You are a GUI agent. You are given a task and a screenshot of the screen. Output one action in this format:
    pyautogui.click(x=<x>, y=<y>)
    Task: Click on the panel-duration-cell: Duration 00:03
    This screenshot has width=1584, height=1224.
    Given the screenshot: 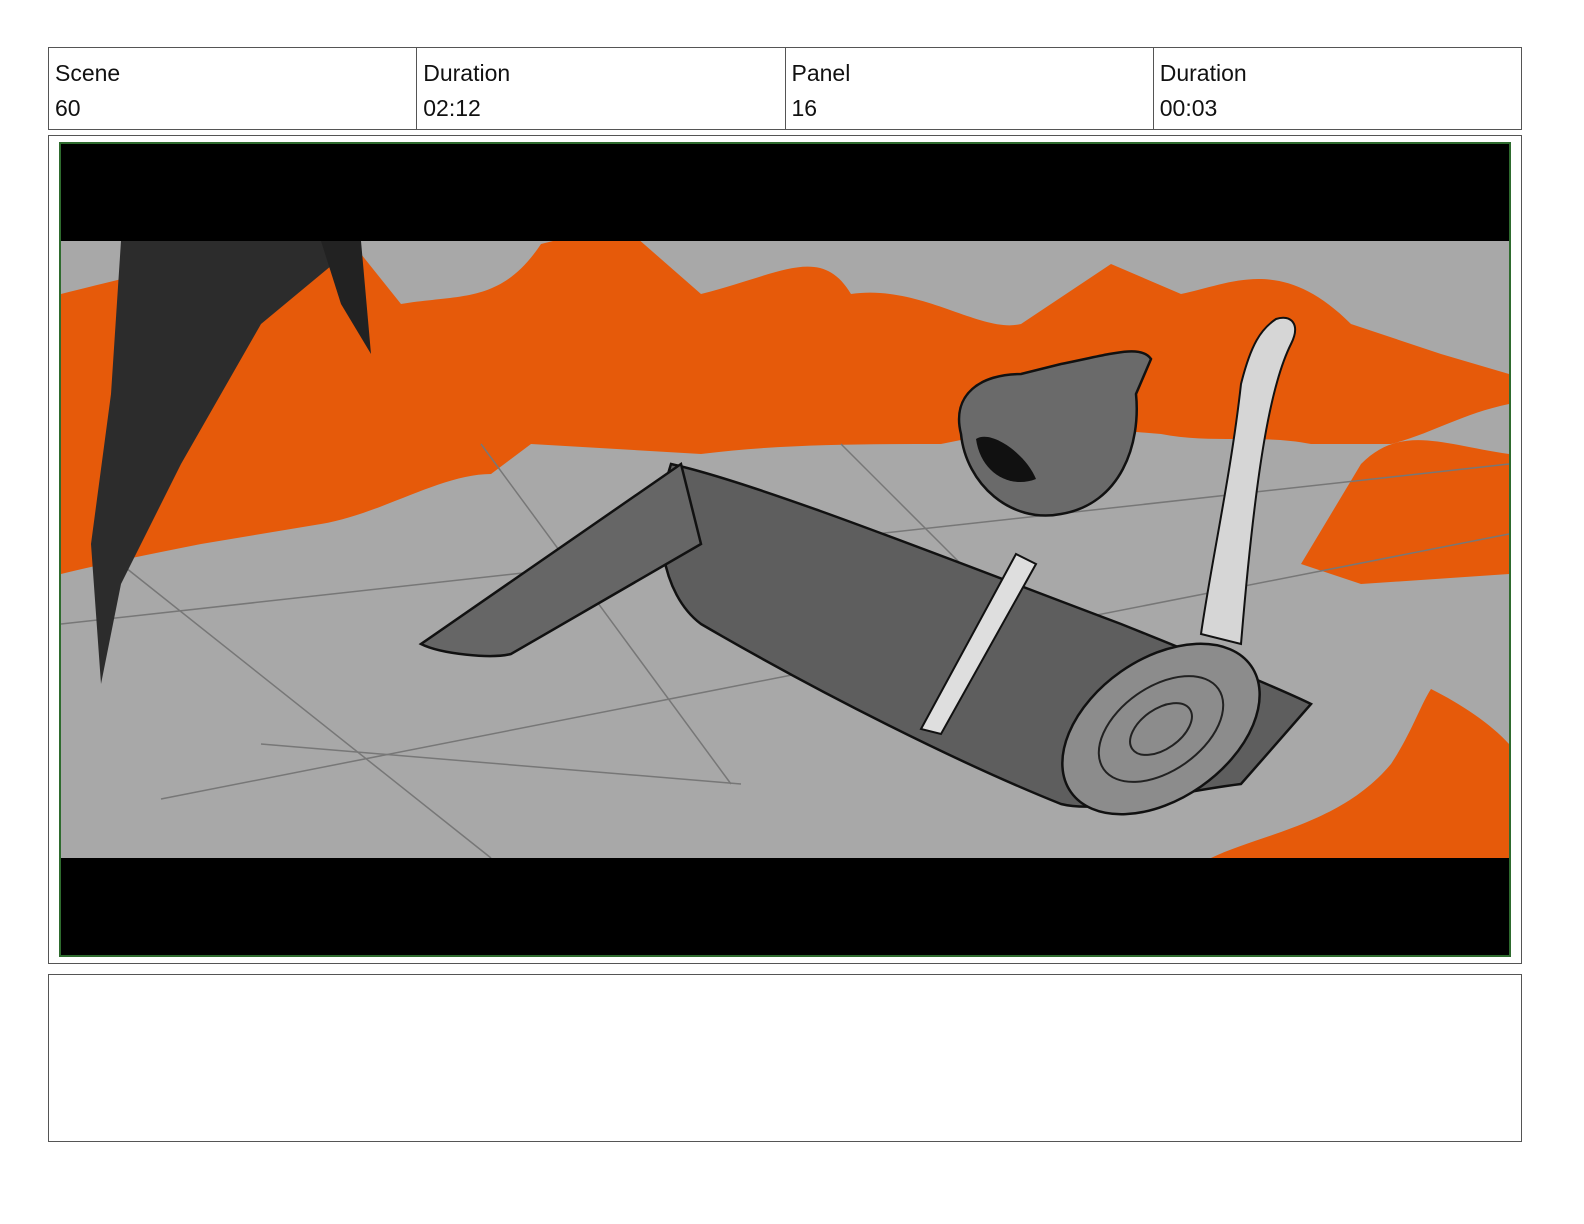 What is the action you would take?
    pyautogui.click(x=1337, y=88)
    